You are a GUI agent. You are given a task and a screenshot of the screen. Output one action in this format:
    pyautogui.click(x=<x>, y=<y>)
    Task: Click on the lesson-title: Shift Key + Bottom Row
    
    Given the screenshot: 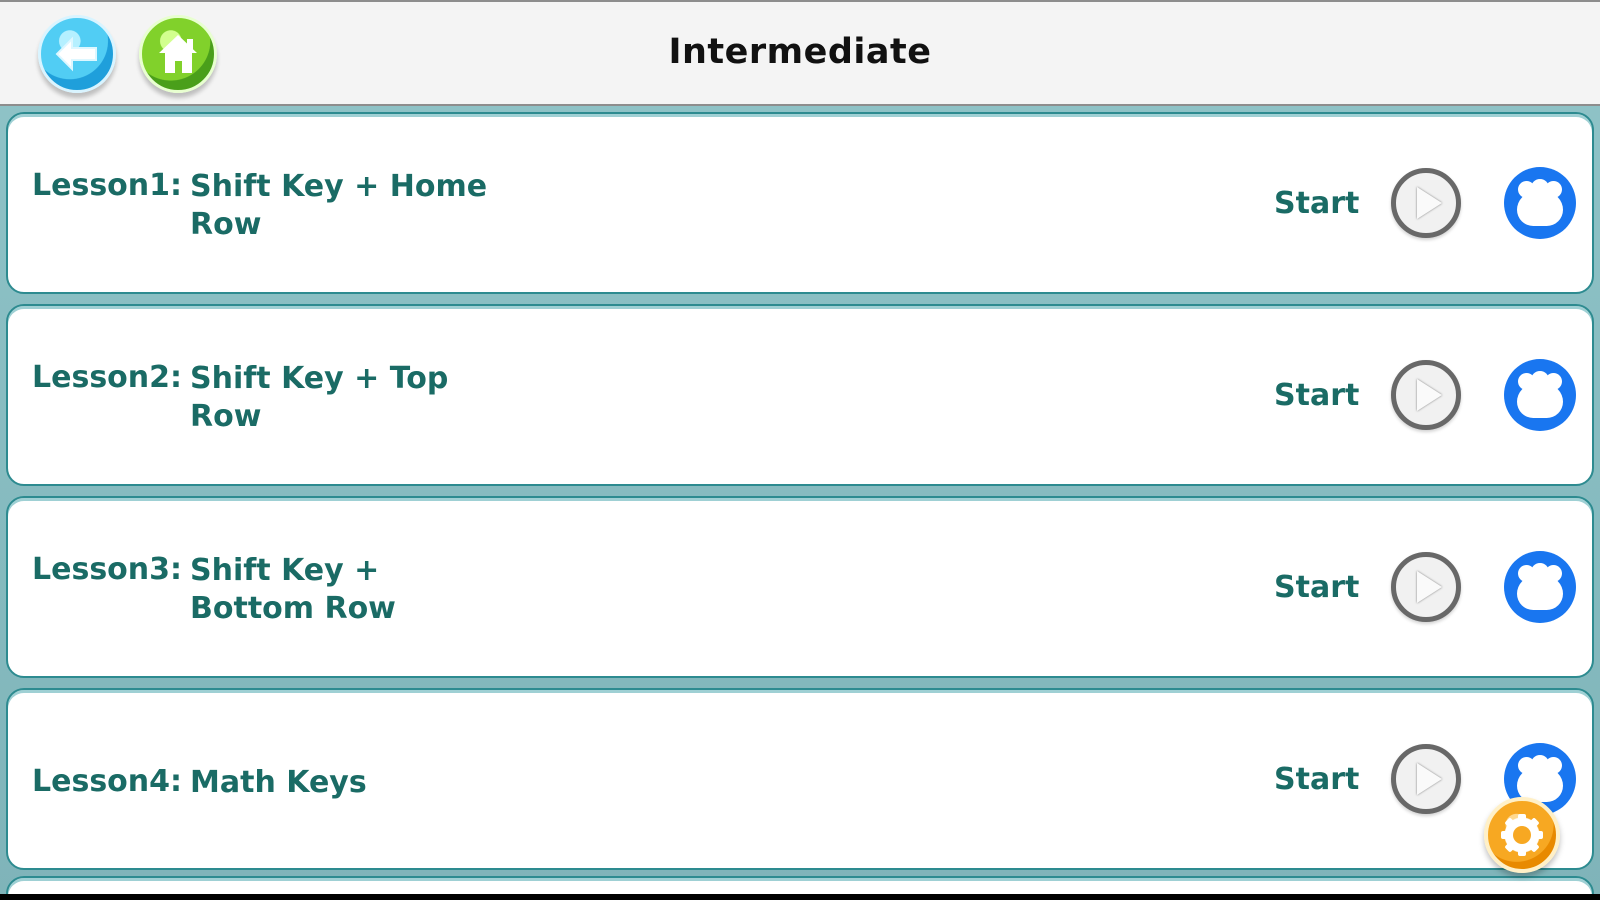 What is the action you would take?
    pyautogui.click(x=293, y=589)
    